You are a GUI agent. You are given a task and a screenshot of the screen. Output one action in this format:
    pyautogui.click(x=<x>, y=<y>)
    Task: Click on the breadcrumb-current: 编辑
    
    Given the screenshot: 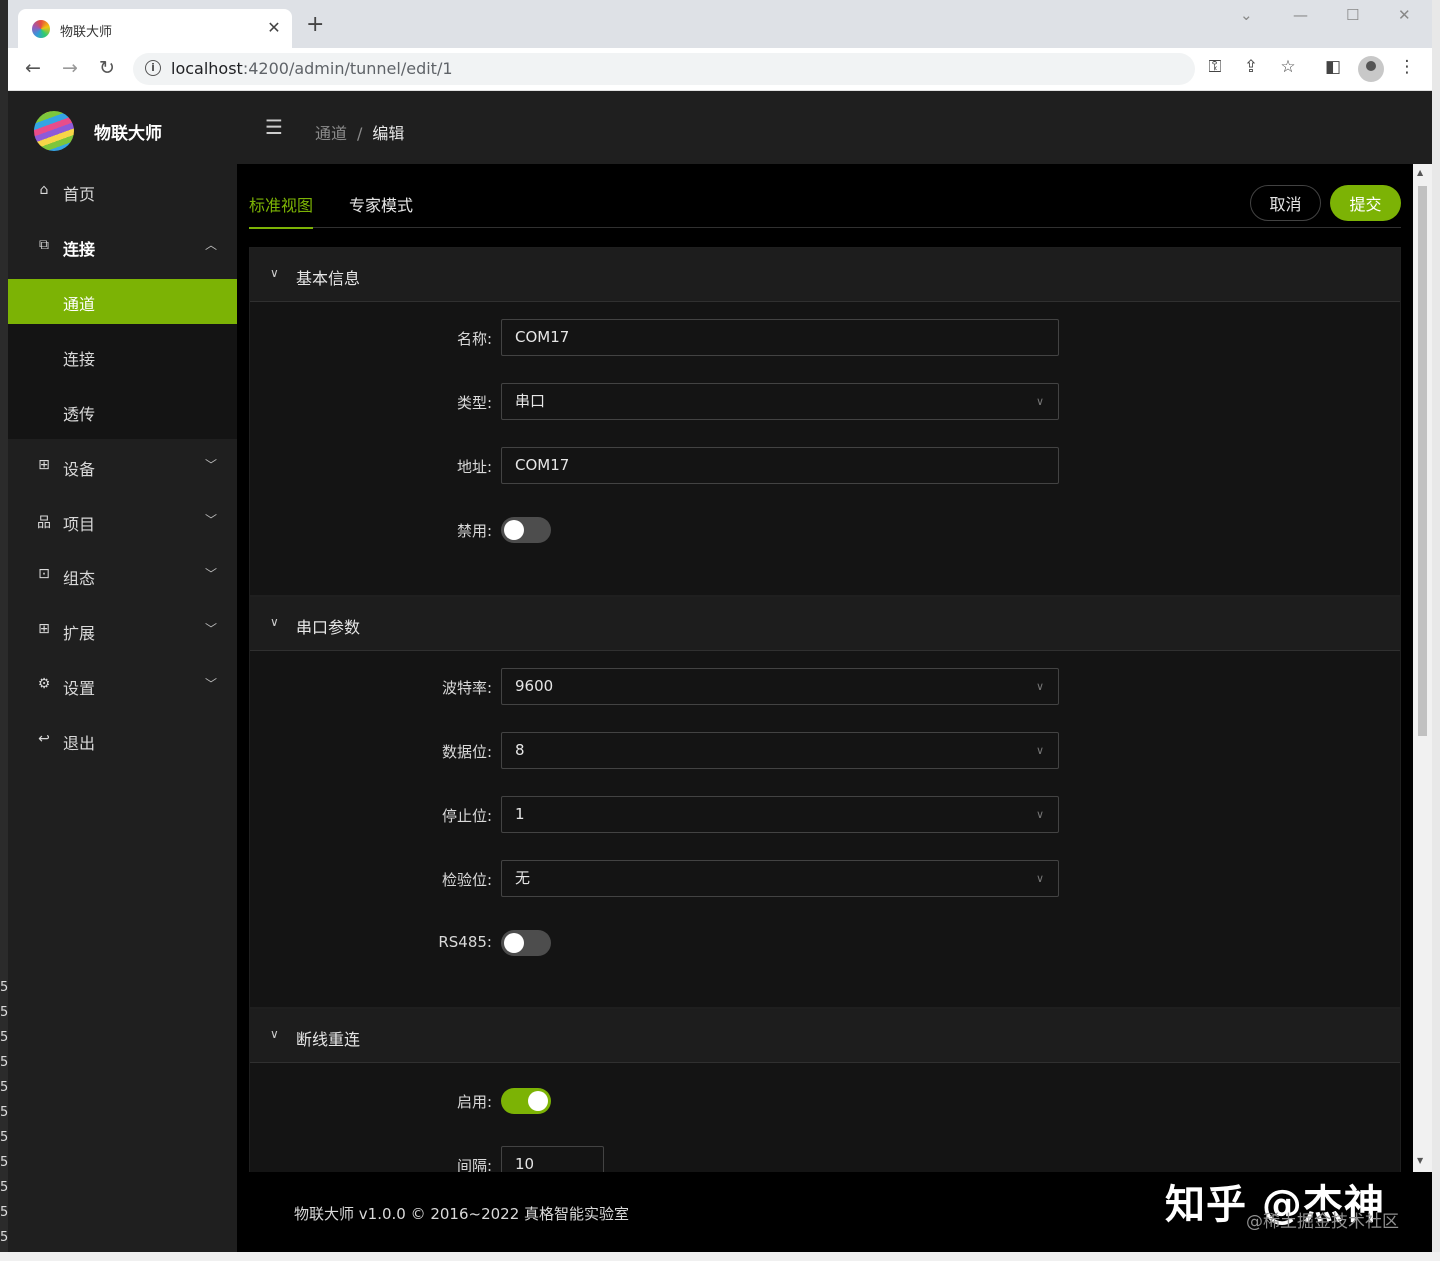 What is the action you would take?
    pyautogui.click(x=388, y=133)
    